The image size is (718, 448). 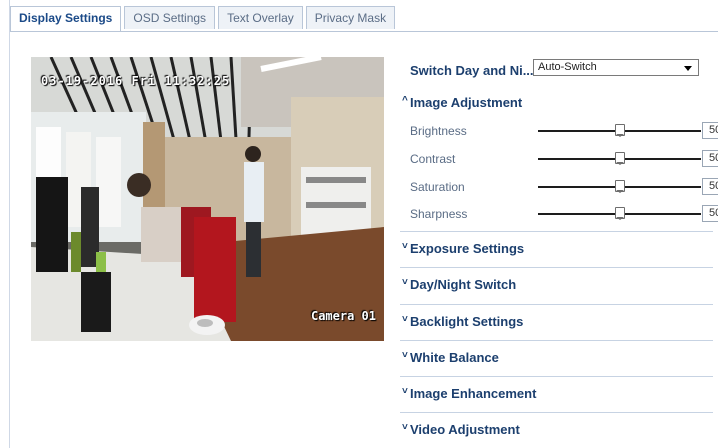 I want to click on slider-row-sharpness: Sharpness 50, so click(x=559, y=214).